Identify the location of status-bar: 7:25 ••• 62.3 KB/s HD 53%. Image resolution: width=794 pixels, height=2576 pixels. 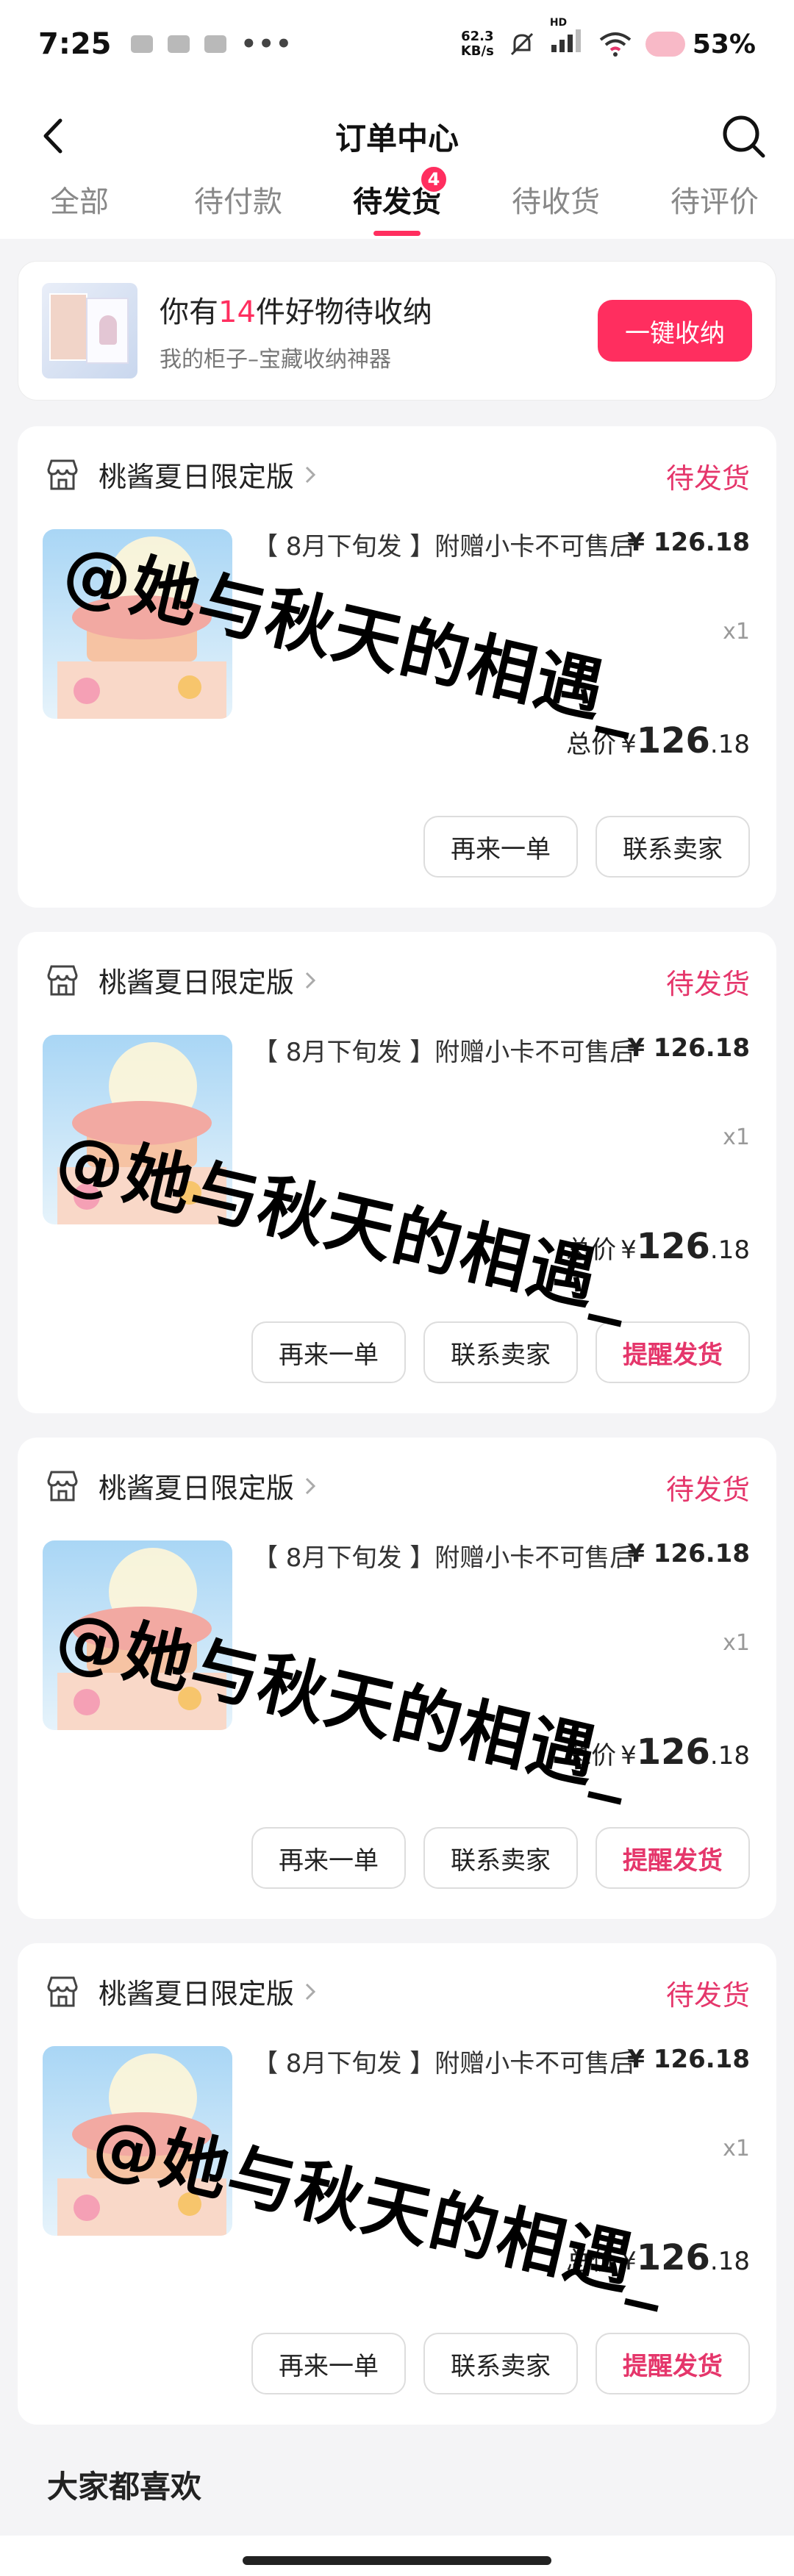
(397, 44).